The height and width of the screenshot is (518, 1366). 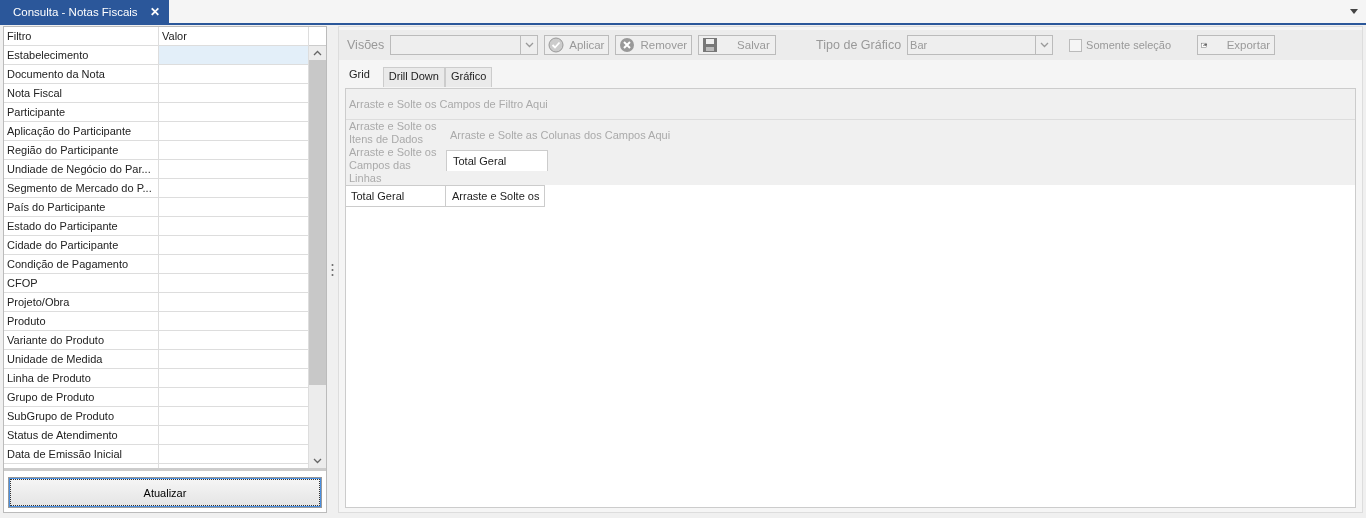 I want to click on check-circle-icon, so click(x=556, y=45).